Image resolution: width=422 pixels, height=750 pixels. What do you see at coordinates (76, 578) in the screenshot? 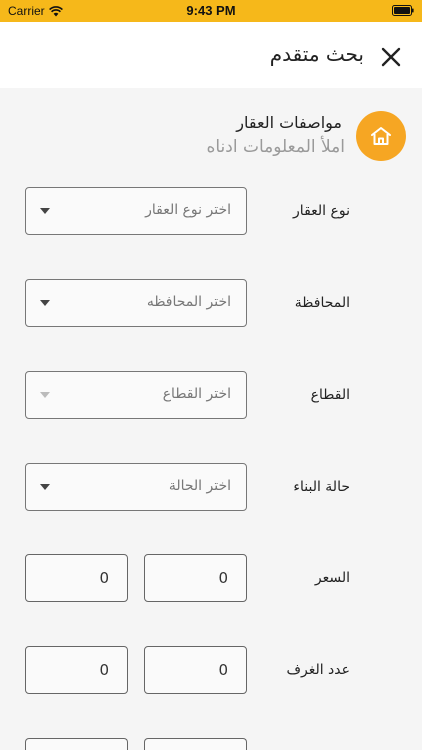
I see `price-max-input: 0` at bounding box center [76, 578].